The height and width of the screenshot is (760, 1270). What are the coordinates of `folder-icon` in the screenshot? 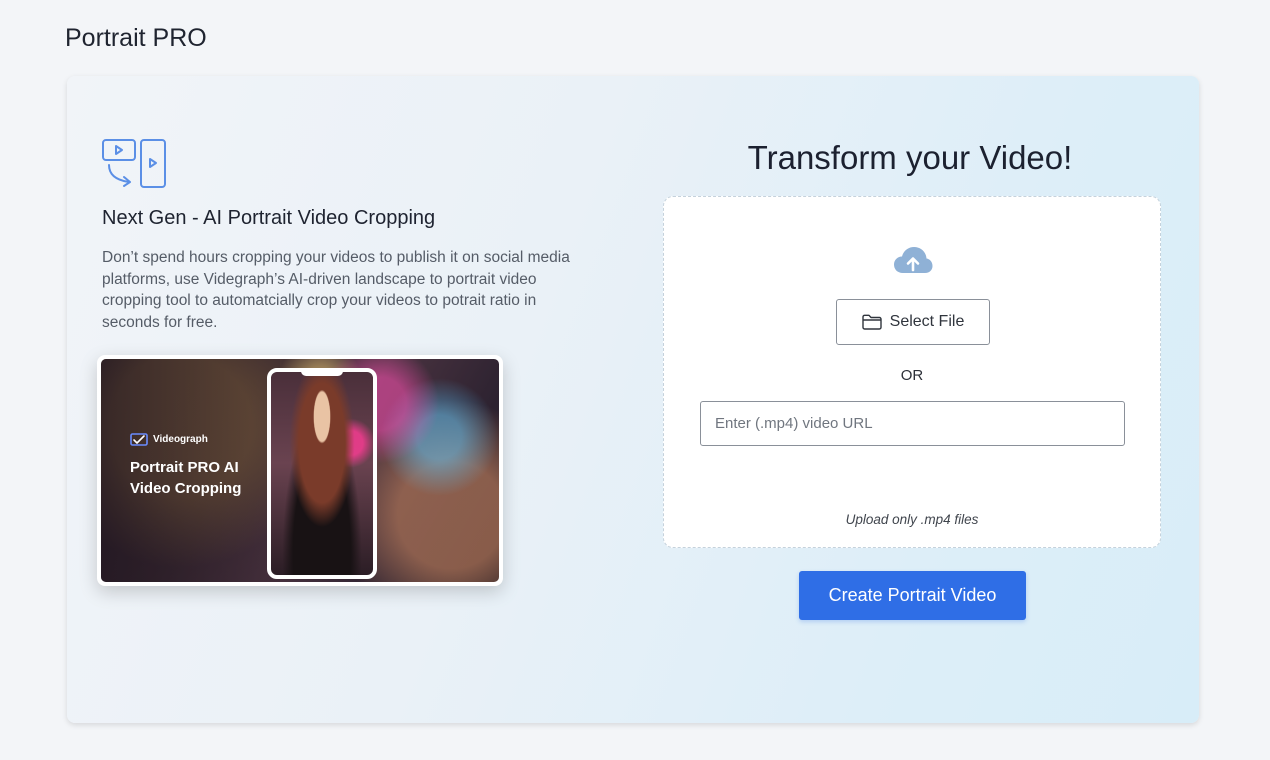 It's located at (871, 322).